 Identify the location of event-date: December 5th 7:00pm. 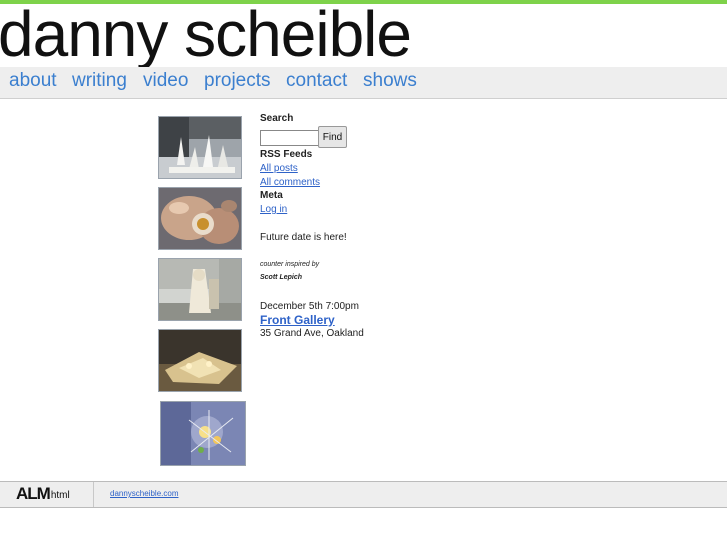
(309, 306).